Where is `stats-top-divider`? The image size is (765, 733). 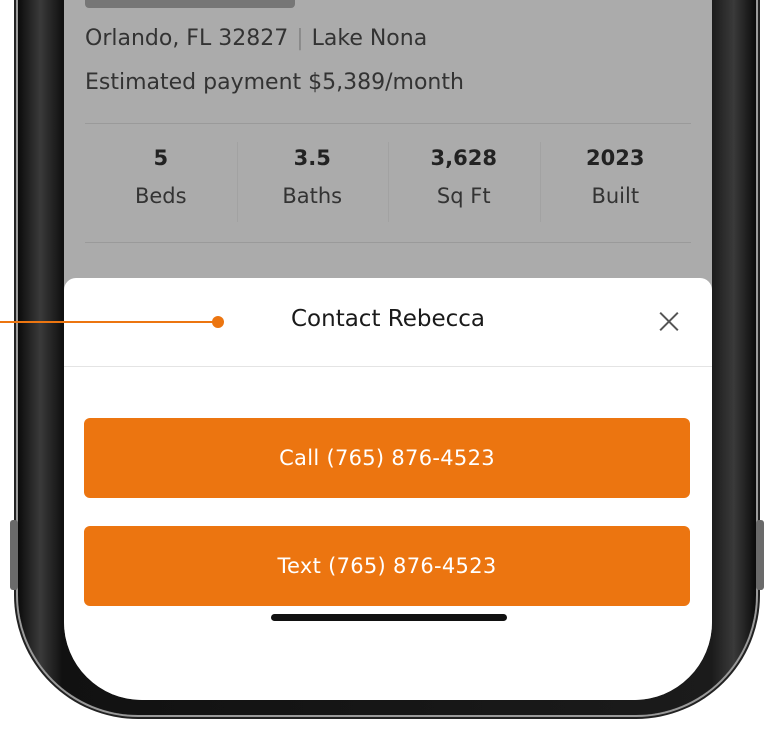
stats-top-divider is located at coordinates (388, 123).